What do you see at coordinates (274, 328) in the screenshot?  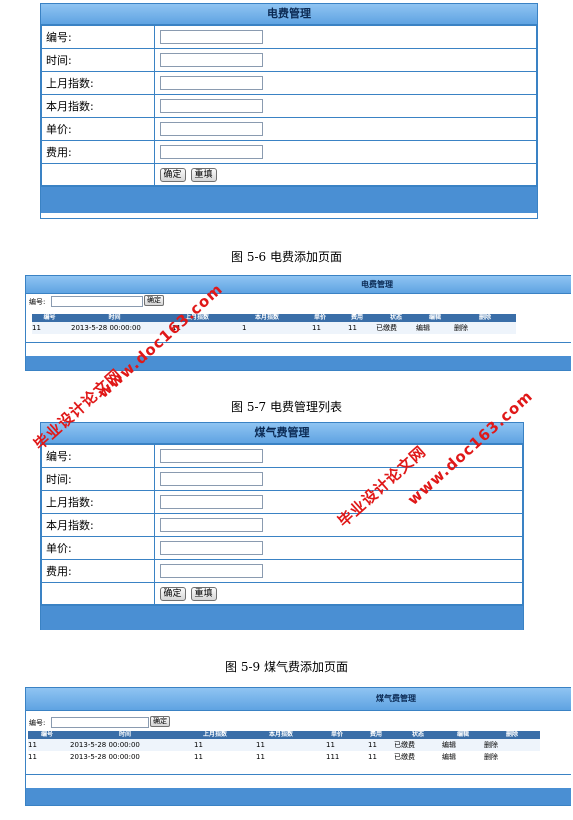 I see `table-row: 11 2013-5-28 00:00:00 11 1 11 11 已缴费 编辑 删除` at bounding box center [274, 328].